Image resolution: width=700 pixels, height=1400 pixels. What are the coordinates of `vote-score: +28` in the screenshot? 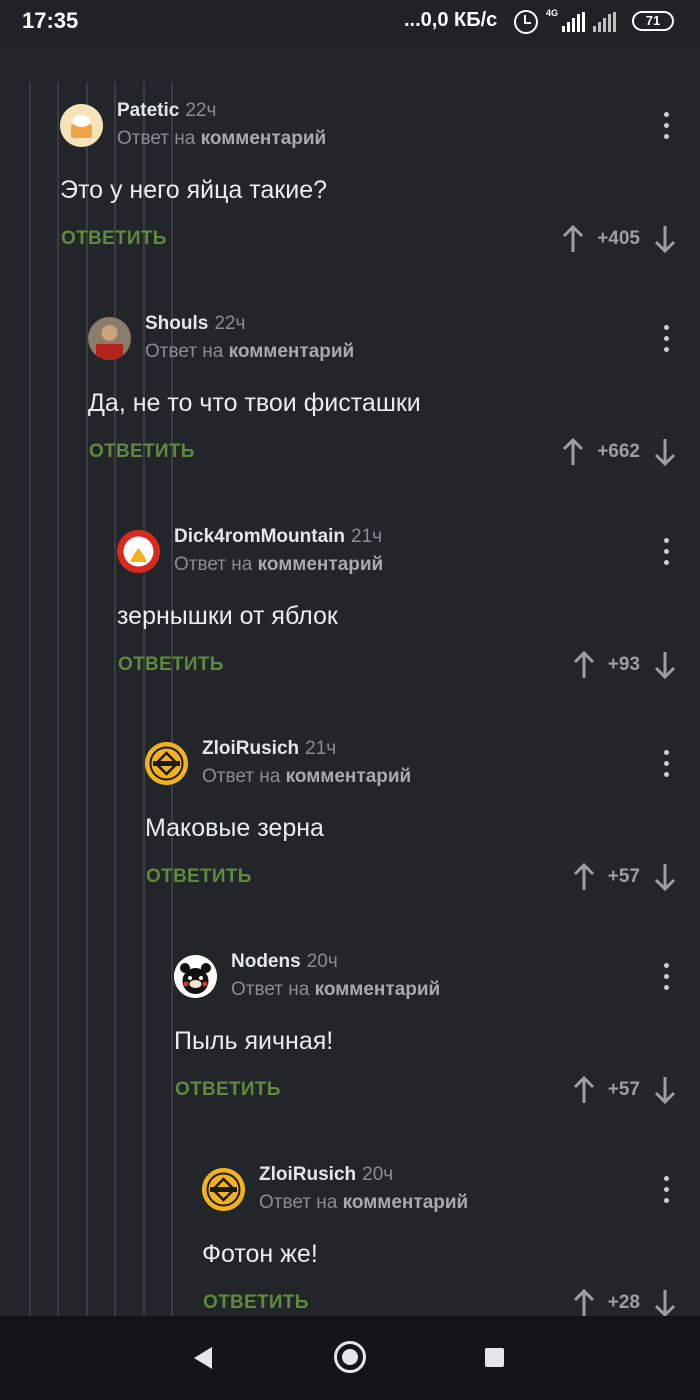 It's located at (623, 1302).